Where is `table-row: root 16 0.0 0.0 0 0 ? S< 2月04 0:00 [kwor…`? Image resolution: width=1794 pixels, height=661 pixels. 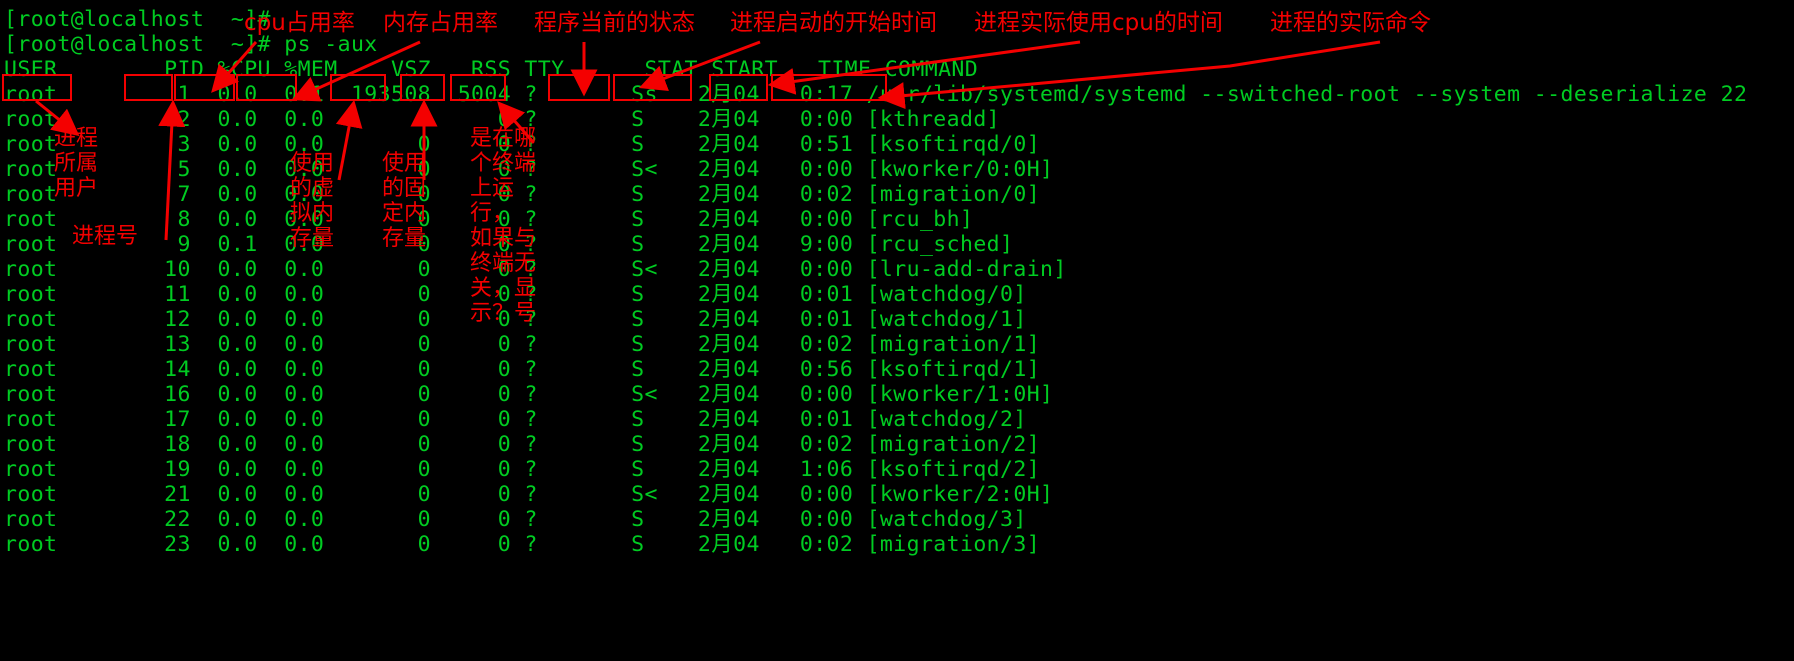 table-row: root 16 0.0 0.0 0 0 ? S< 2月04 0:00 [kwor… is located at coordinates (529, 394).